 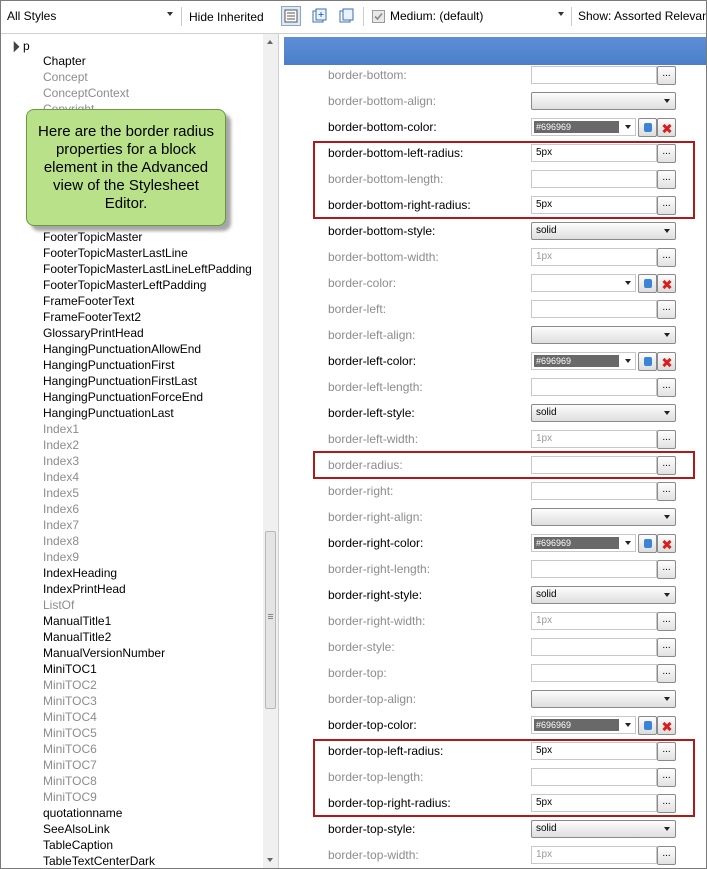 I want to click on tree-item: SeeAlsoLink, so click(x=76, y=829).